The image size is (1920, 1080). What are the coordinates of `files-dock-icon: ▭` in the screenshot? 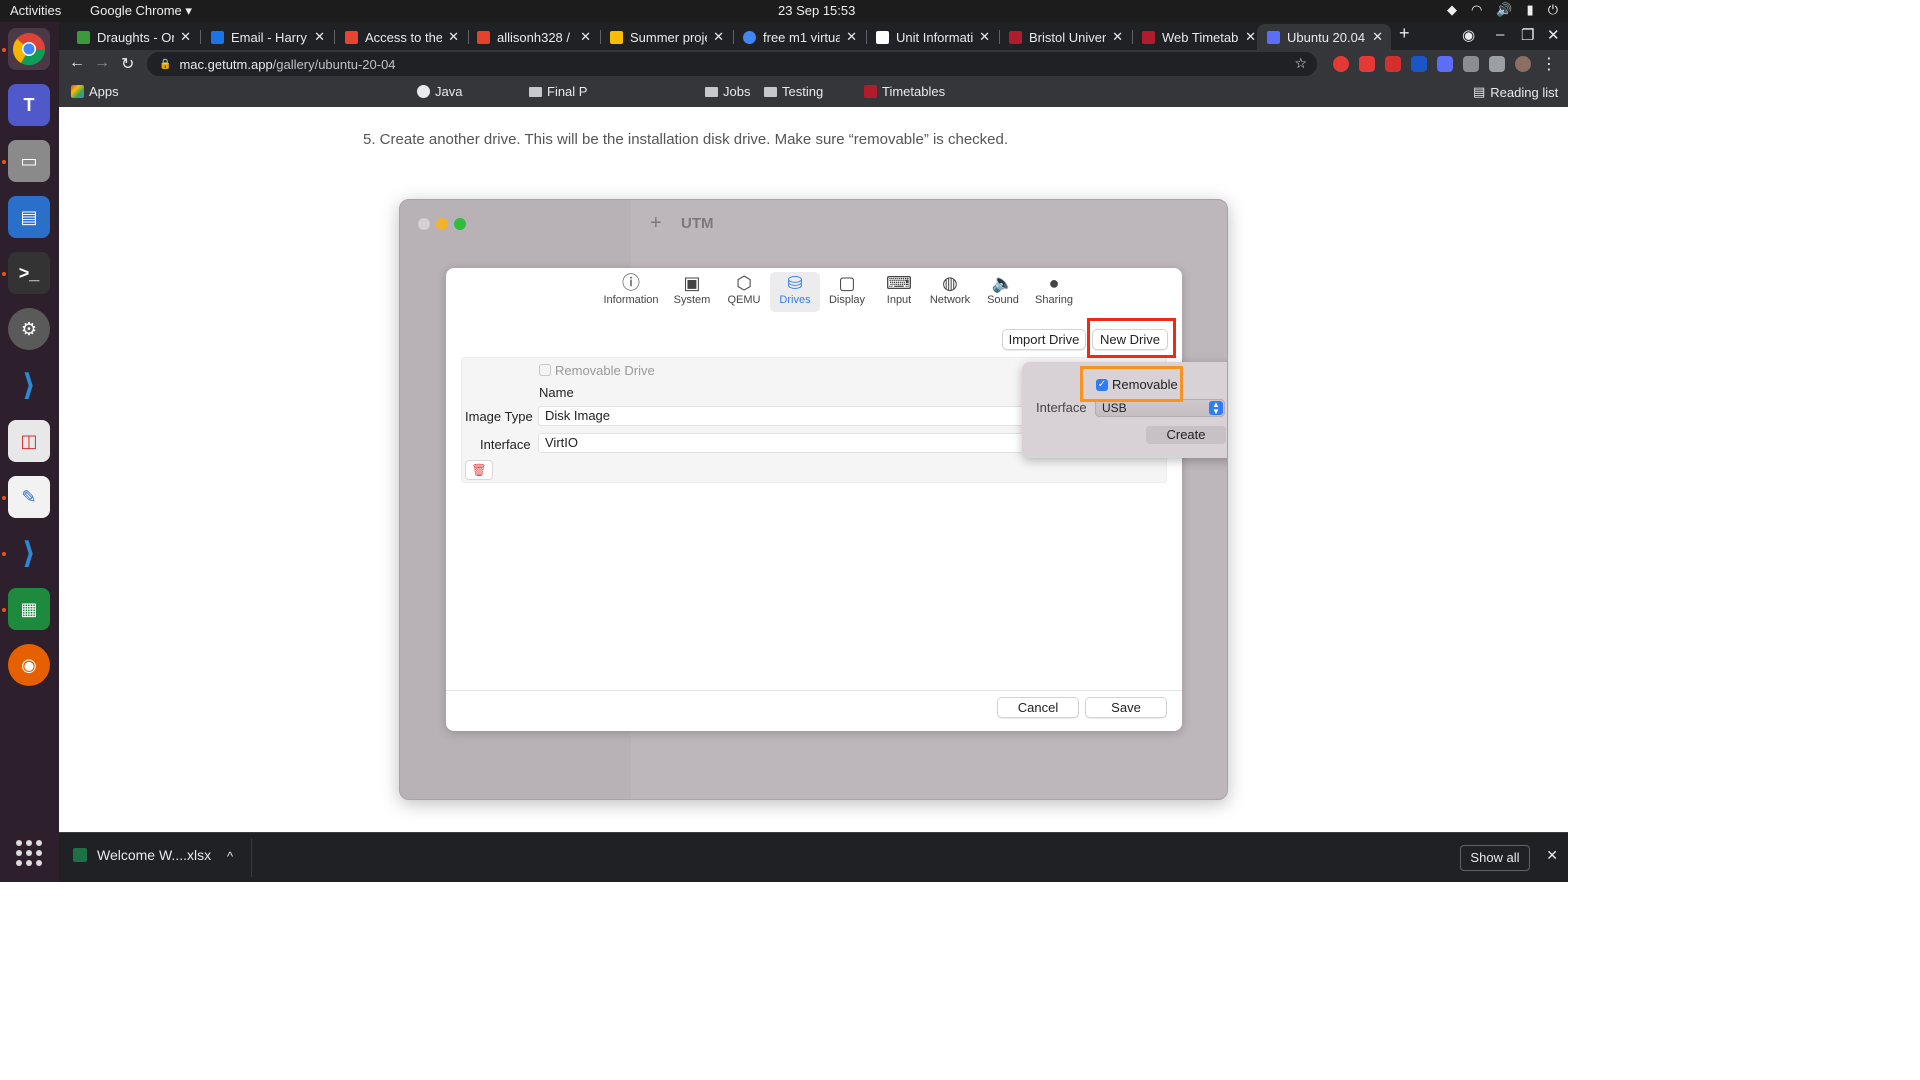 It's located at (29, 161).